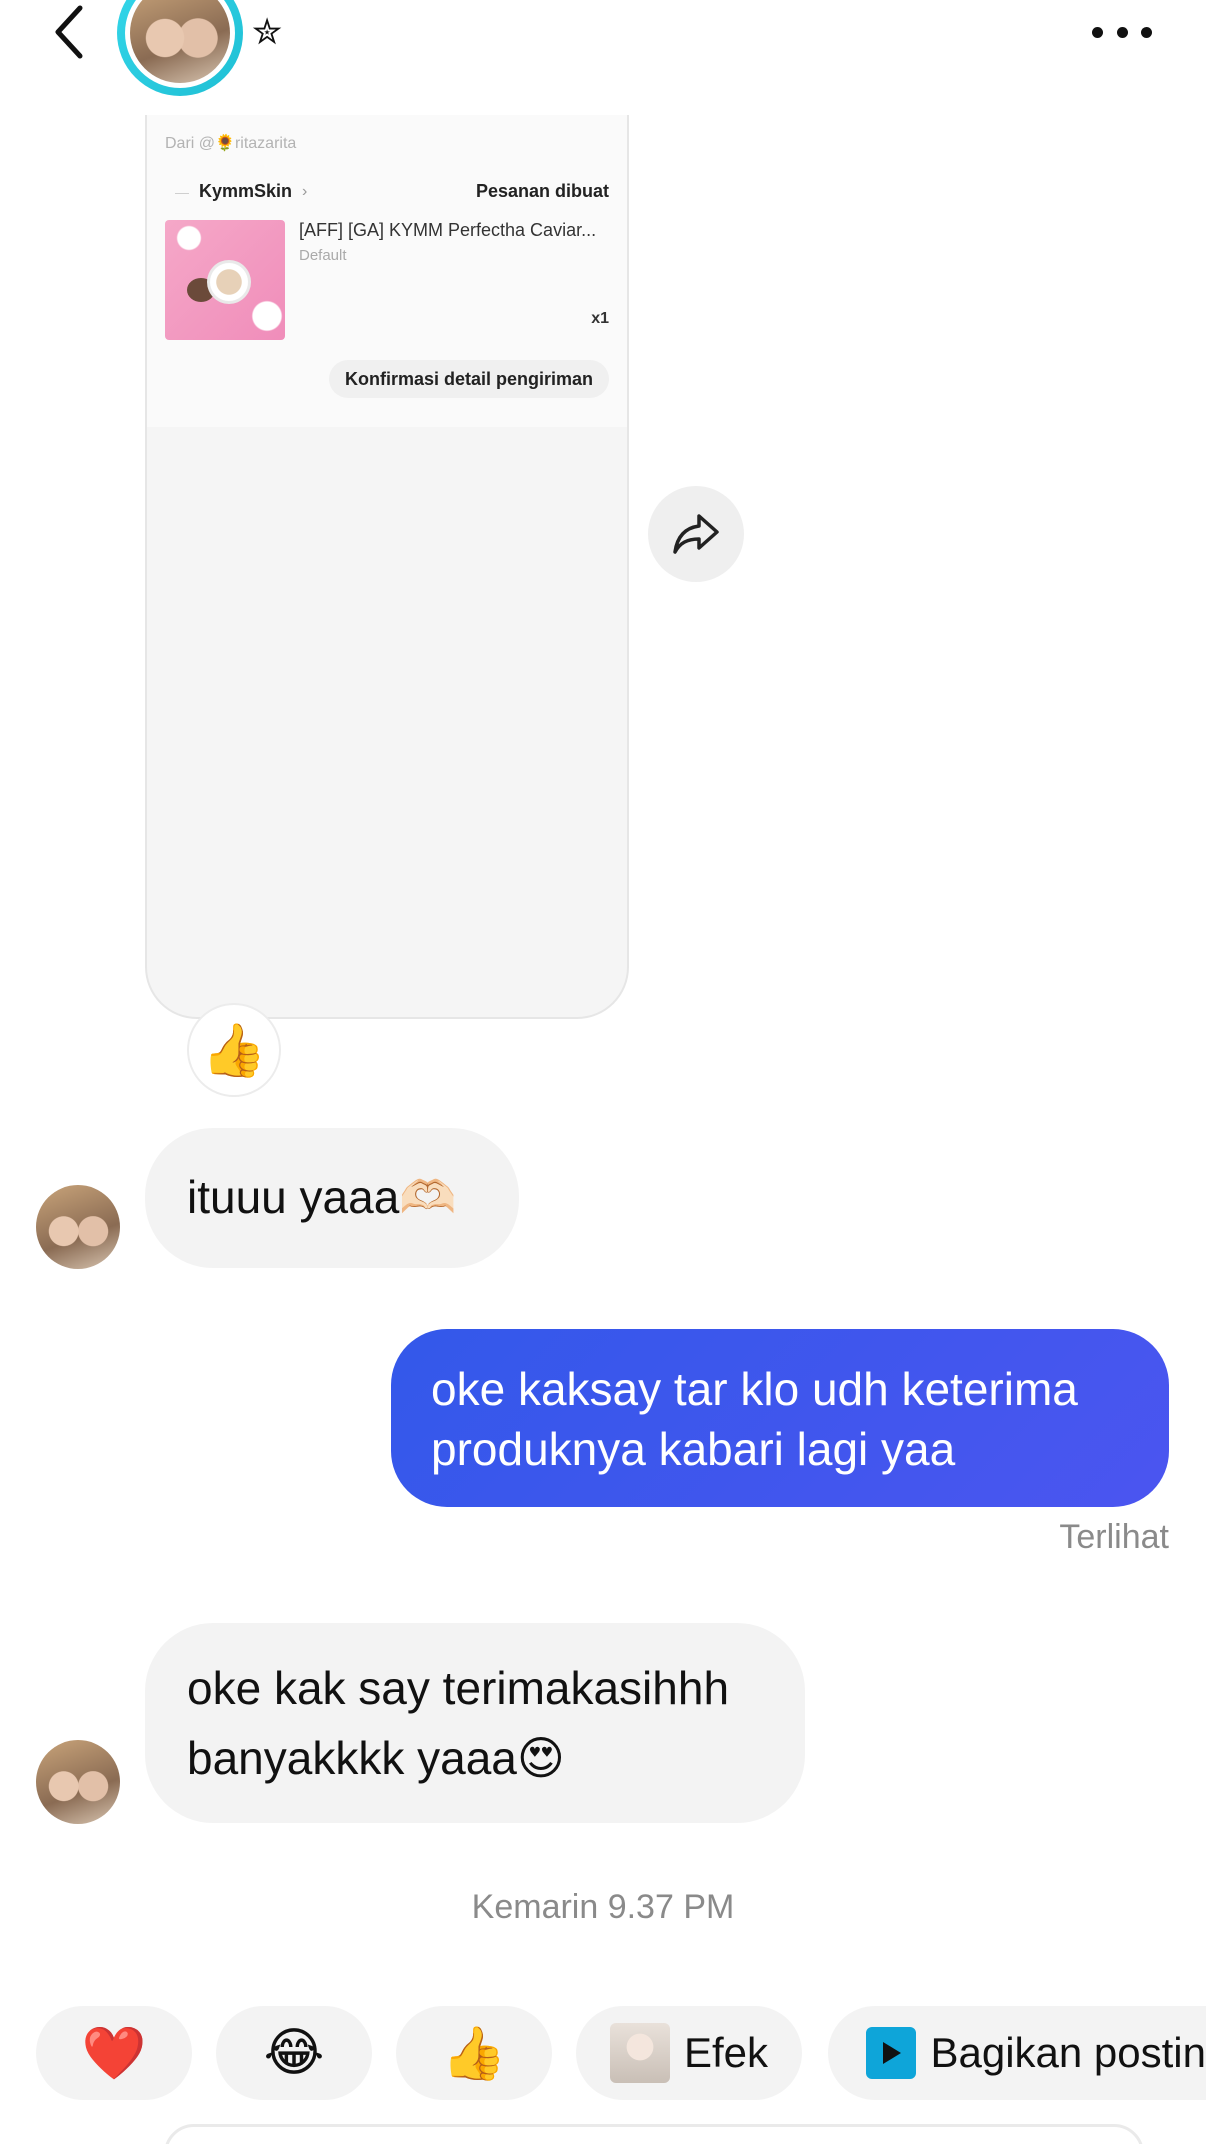 Image resolution: width=1206 pixels, height=2144 pixels. Describe the element at coordinates (323, 255) in the screenshot. I see `product-variant: Default` at that location.